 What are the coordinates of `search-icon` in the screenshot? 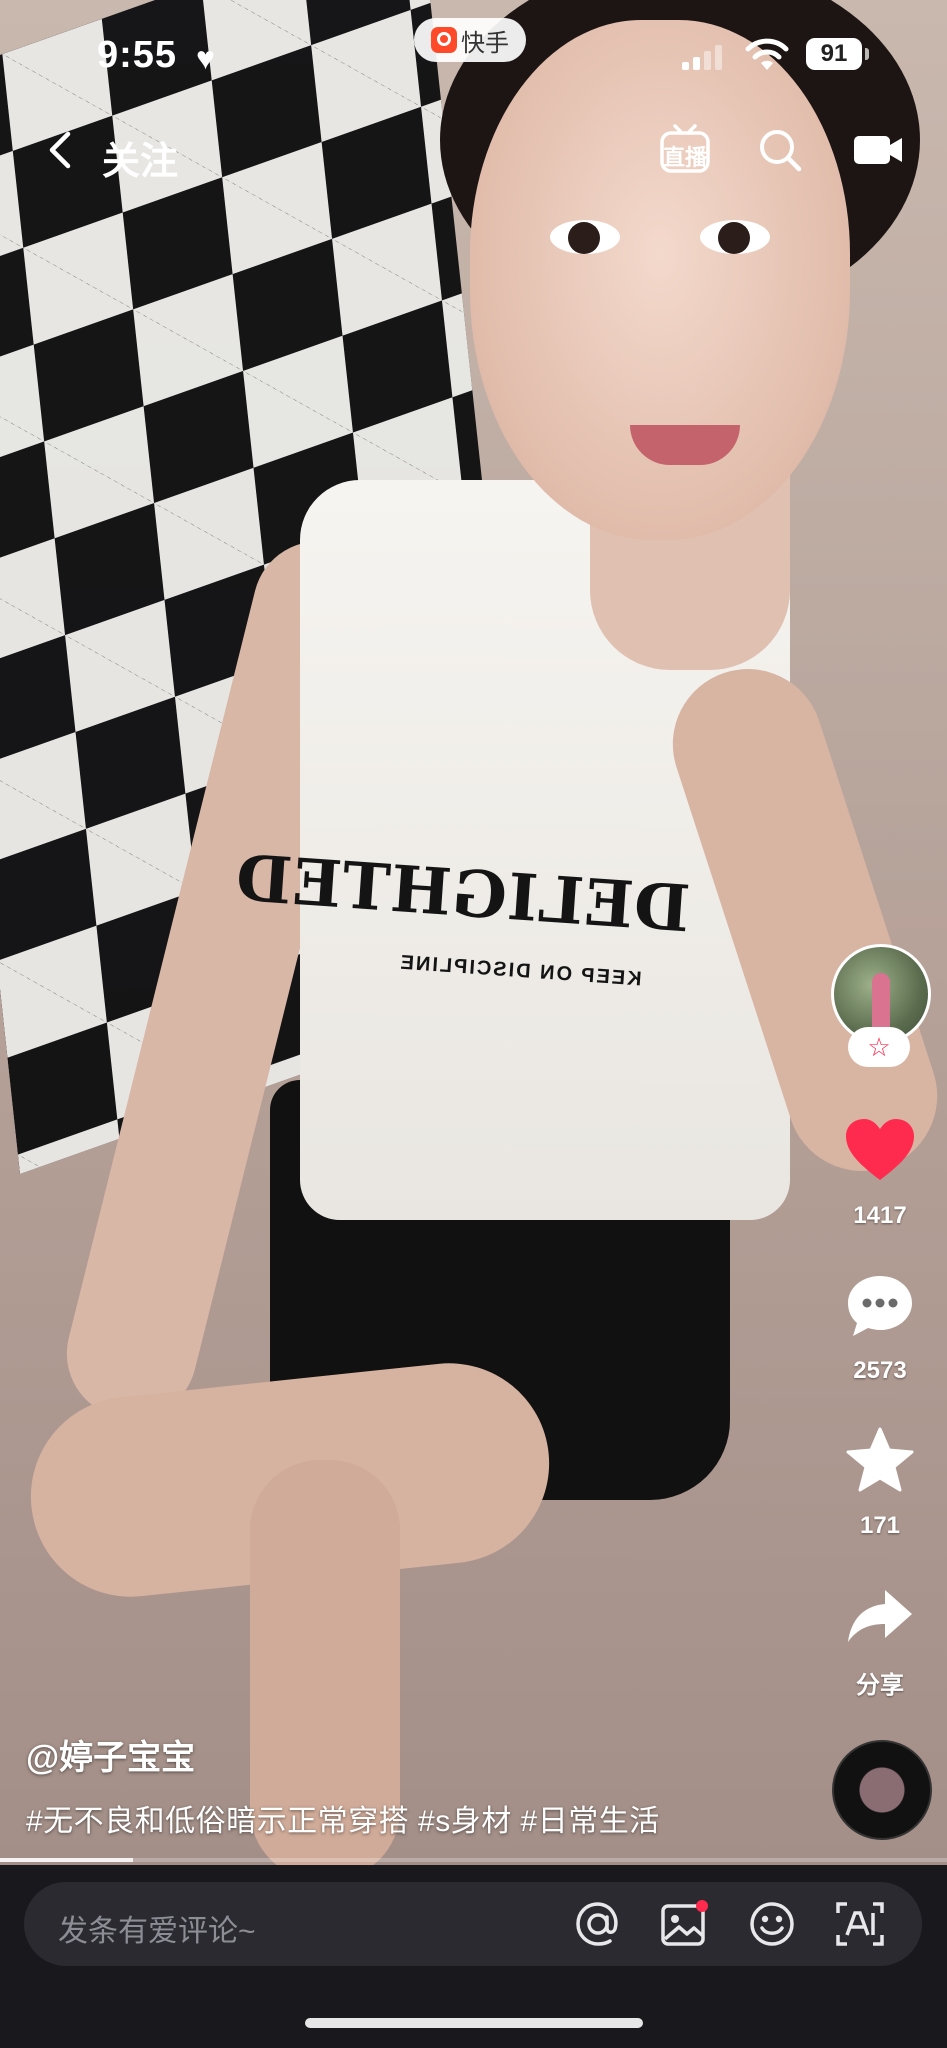 It's located at (780, 150).